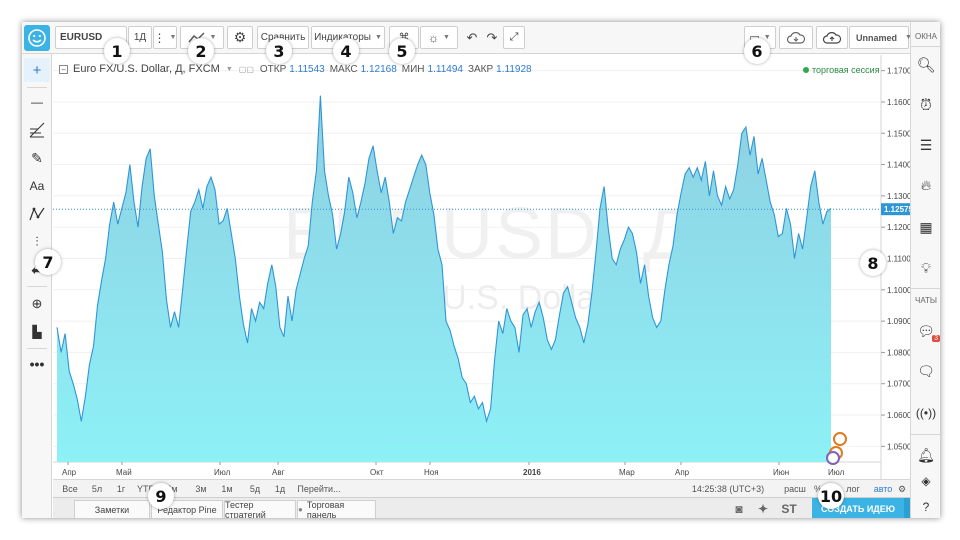  What do you see at coordinates (898, 133) in the screenshot?
I see `y-tick-label: 1.15000` at bounding box center [898, 133].